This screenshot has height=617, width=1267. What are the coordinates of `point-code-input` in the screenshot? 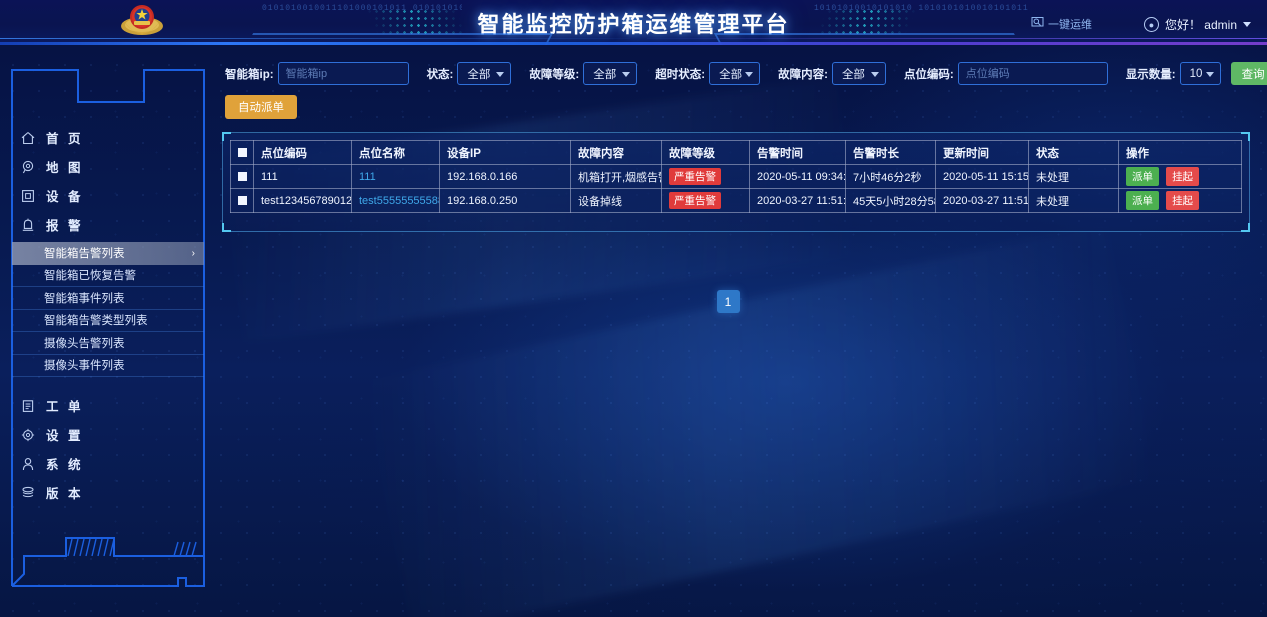 It's located at (1032, 73).